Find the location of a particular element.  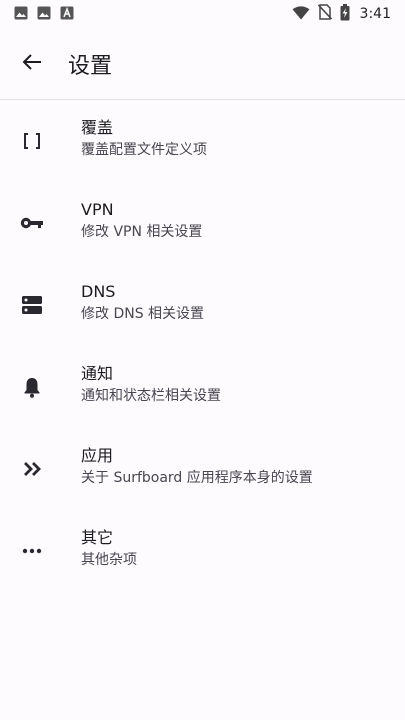

item-title: 应用 is located at coordinates (97, 455).